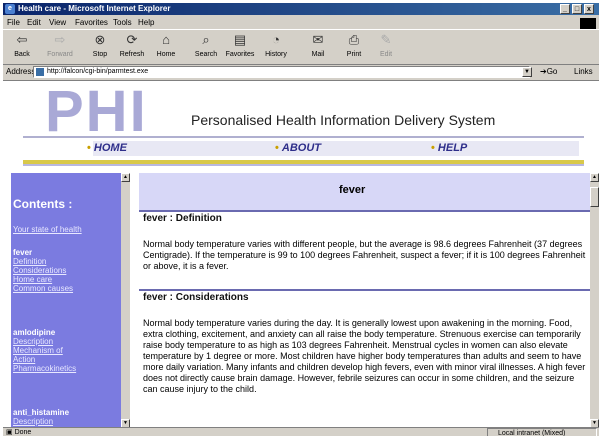 Image resolution: width=599 pixels, height=436 pixels. What do you see at coordinates (577, 9) in the screenshot?
I see `maximize-icon: □` at bounding box center [577, 9].